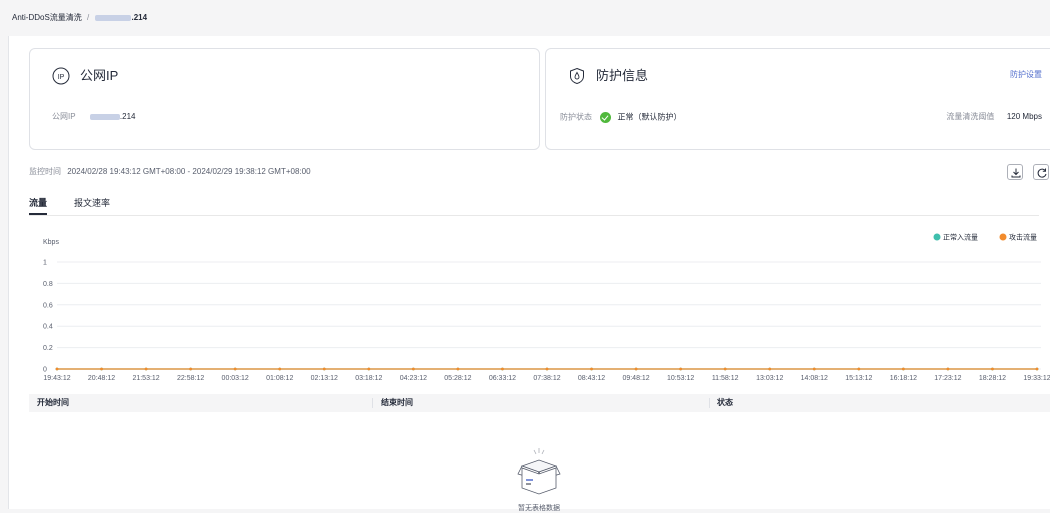  What do you see at coordinates (680, 378) in the screenshot?
I see `x-tick-label: 10:53:12` at bounding box center [680, 378].